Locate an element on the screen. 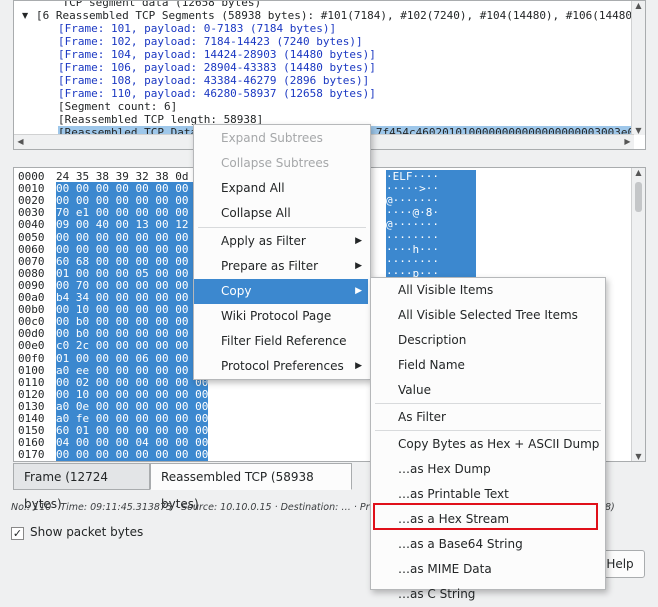 The height and width of the screenshot is (607, 658). copy-item-as-hex-dump: …as Hex Dump is located at coordinates (487, 469).